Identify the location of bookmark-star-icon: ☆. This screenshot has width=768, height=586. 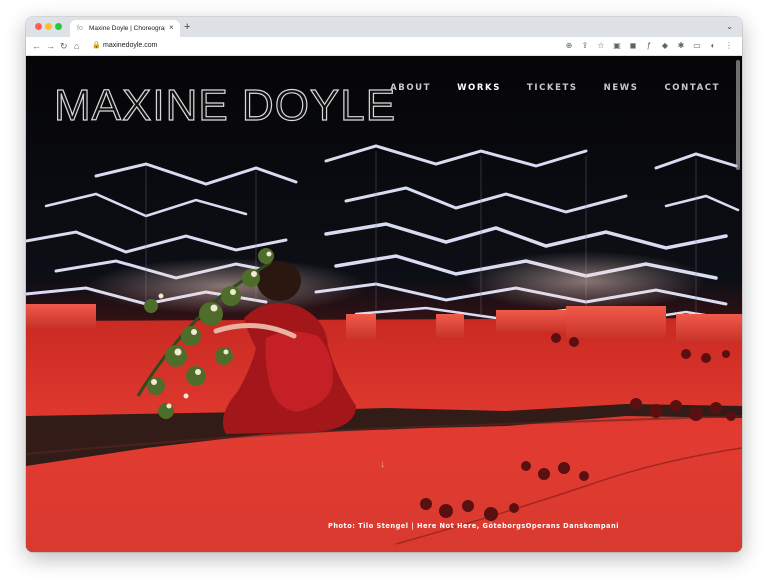
(601, 46).